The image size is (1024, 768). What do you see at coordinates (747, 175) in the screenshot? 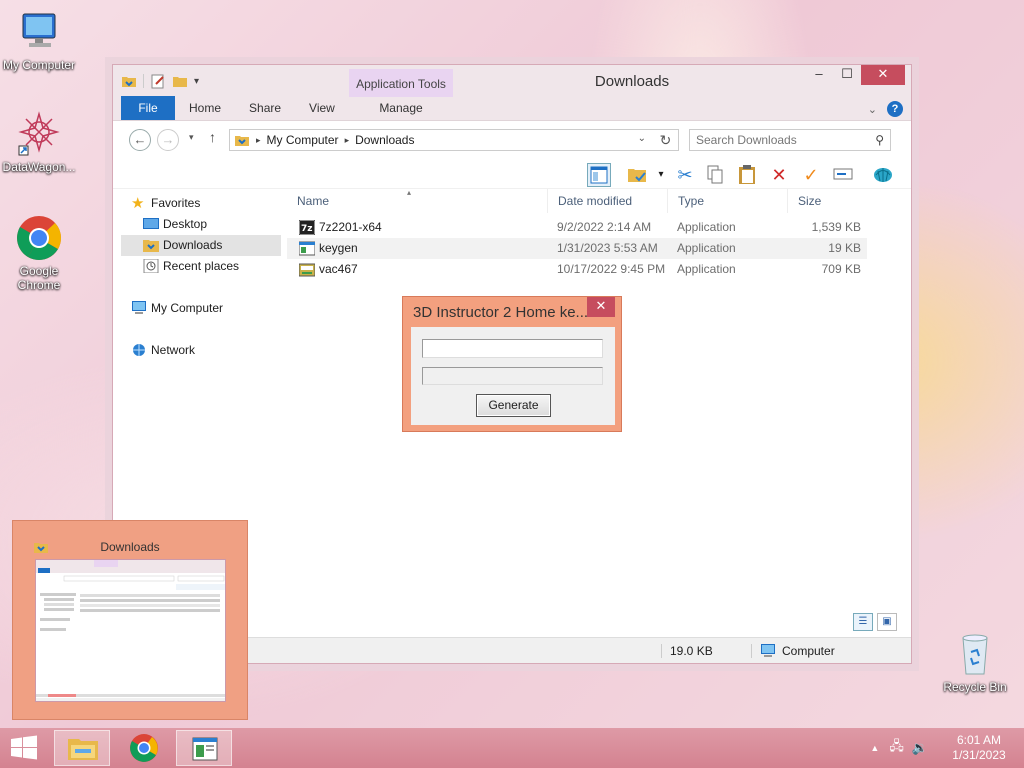
I see `paste-icon` at bounding box center [747, 175].